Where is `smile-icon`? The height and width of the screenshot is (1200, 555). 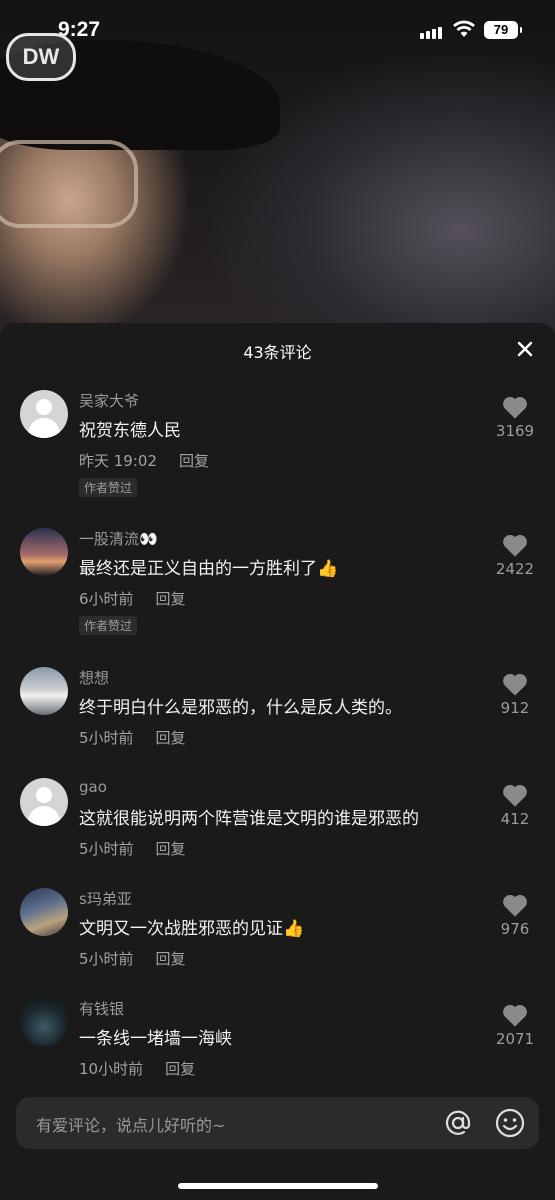
smile-icon is located at coordinates (510, 1123).